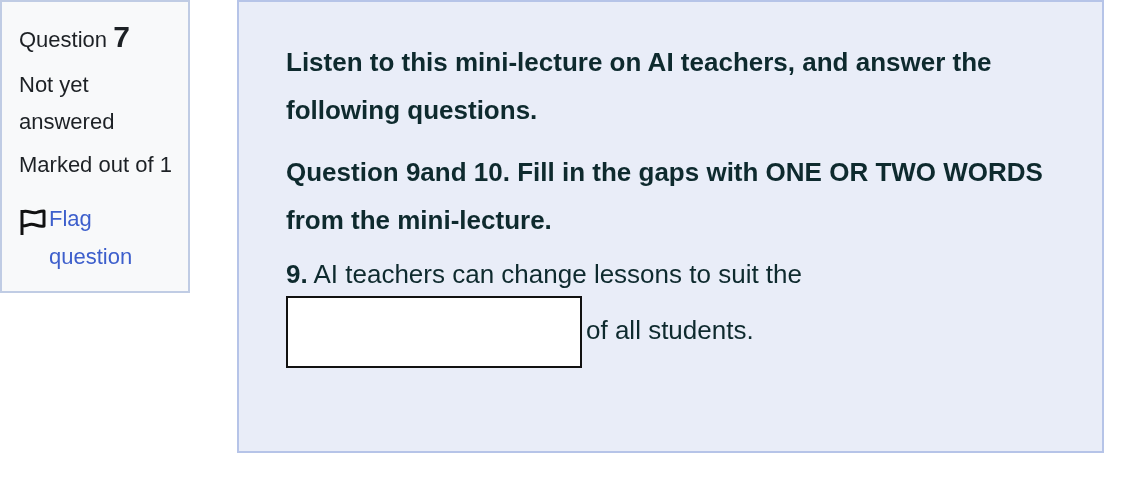 The image size is (1124, 486). I want to click on flag-question-link: Flag question, so click(114, 238).